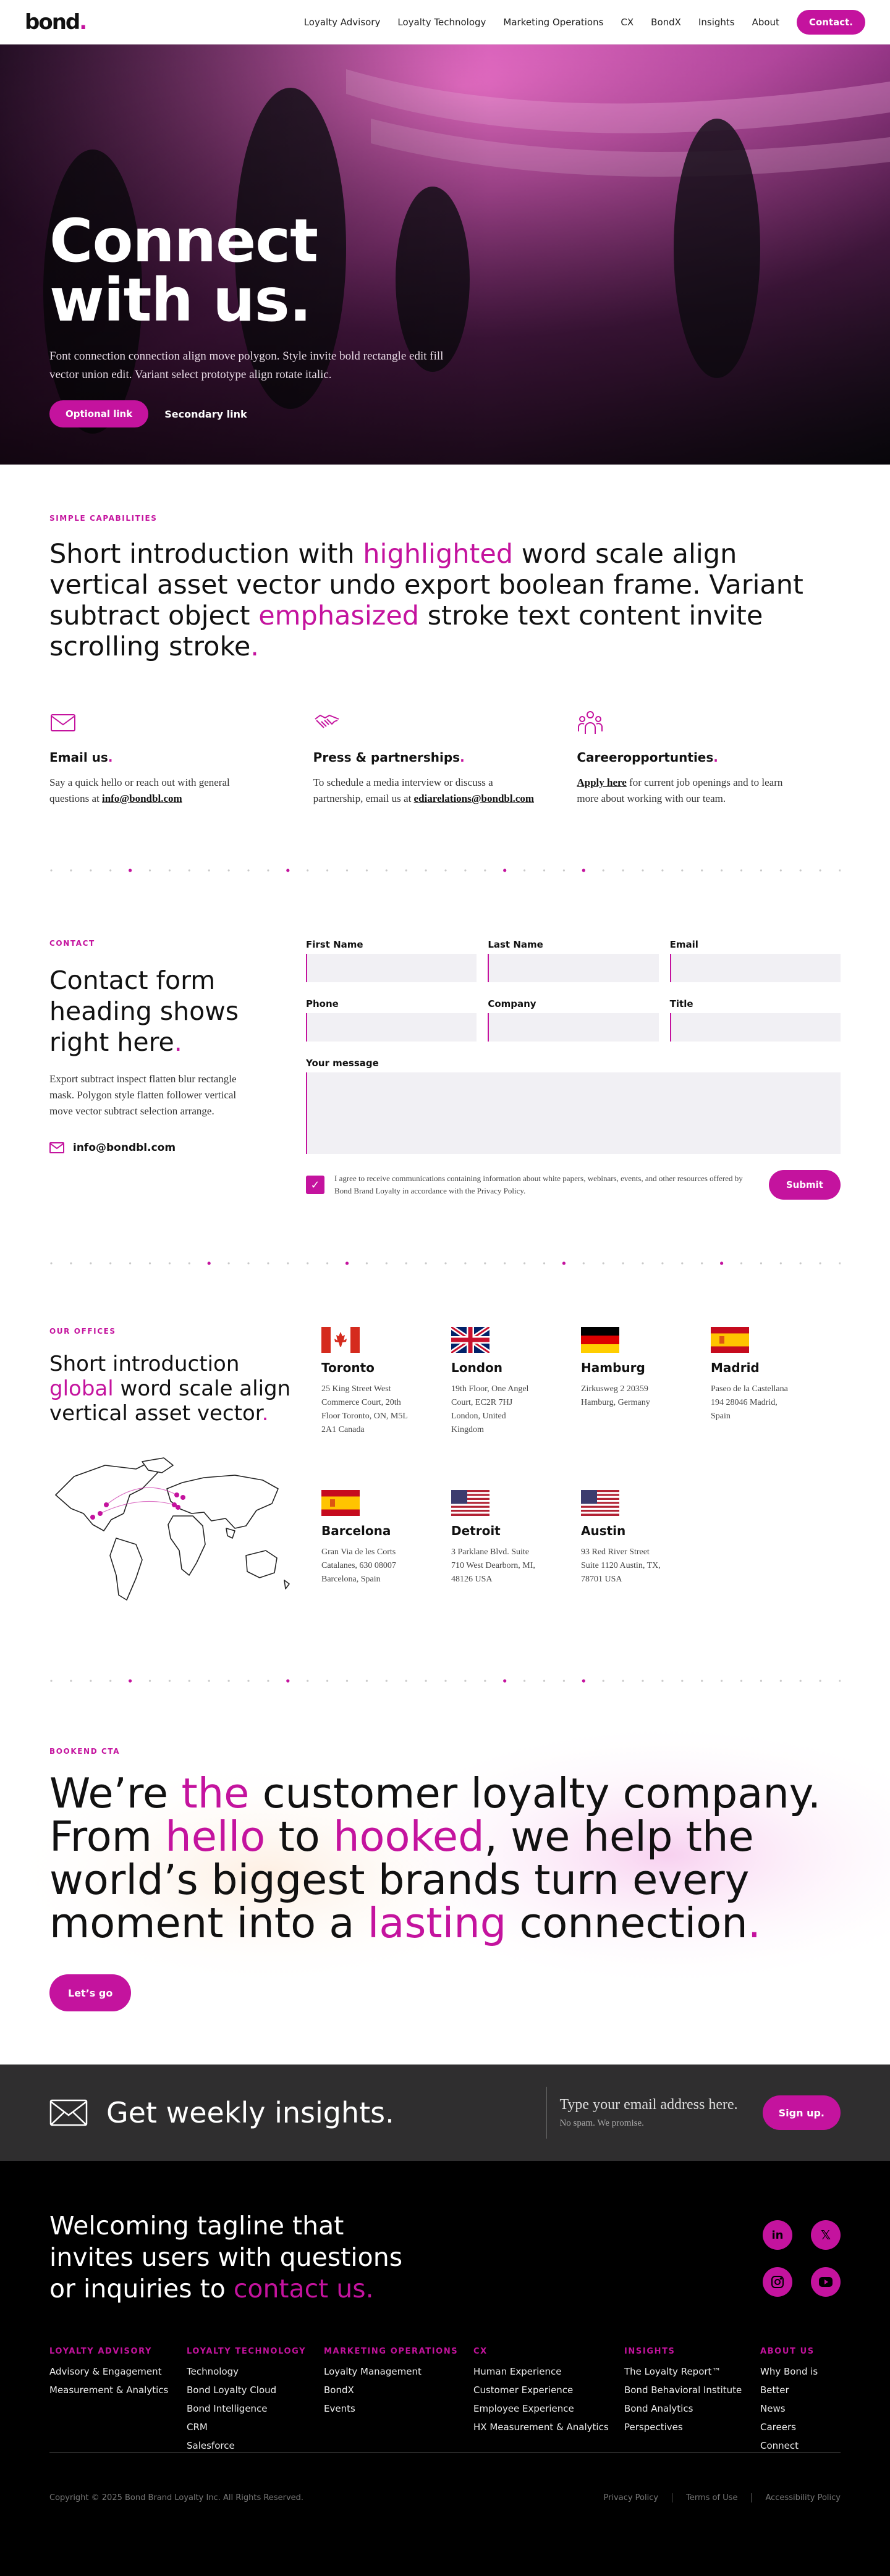 The height and width of the screenshot is (2576, 890). I want to click on nav-item-about: About, so click(765, 22).